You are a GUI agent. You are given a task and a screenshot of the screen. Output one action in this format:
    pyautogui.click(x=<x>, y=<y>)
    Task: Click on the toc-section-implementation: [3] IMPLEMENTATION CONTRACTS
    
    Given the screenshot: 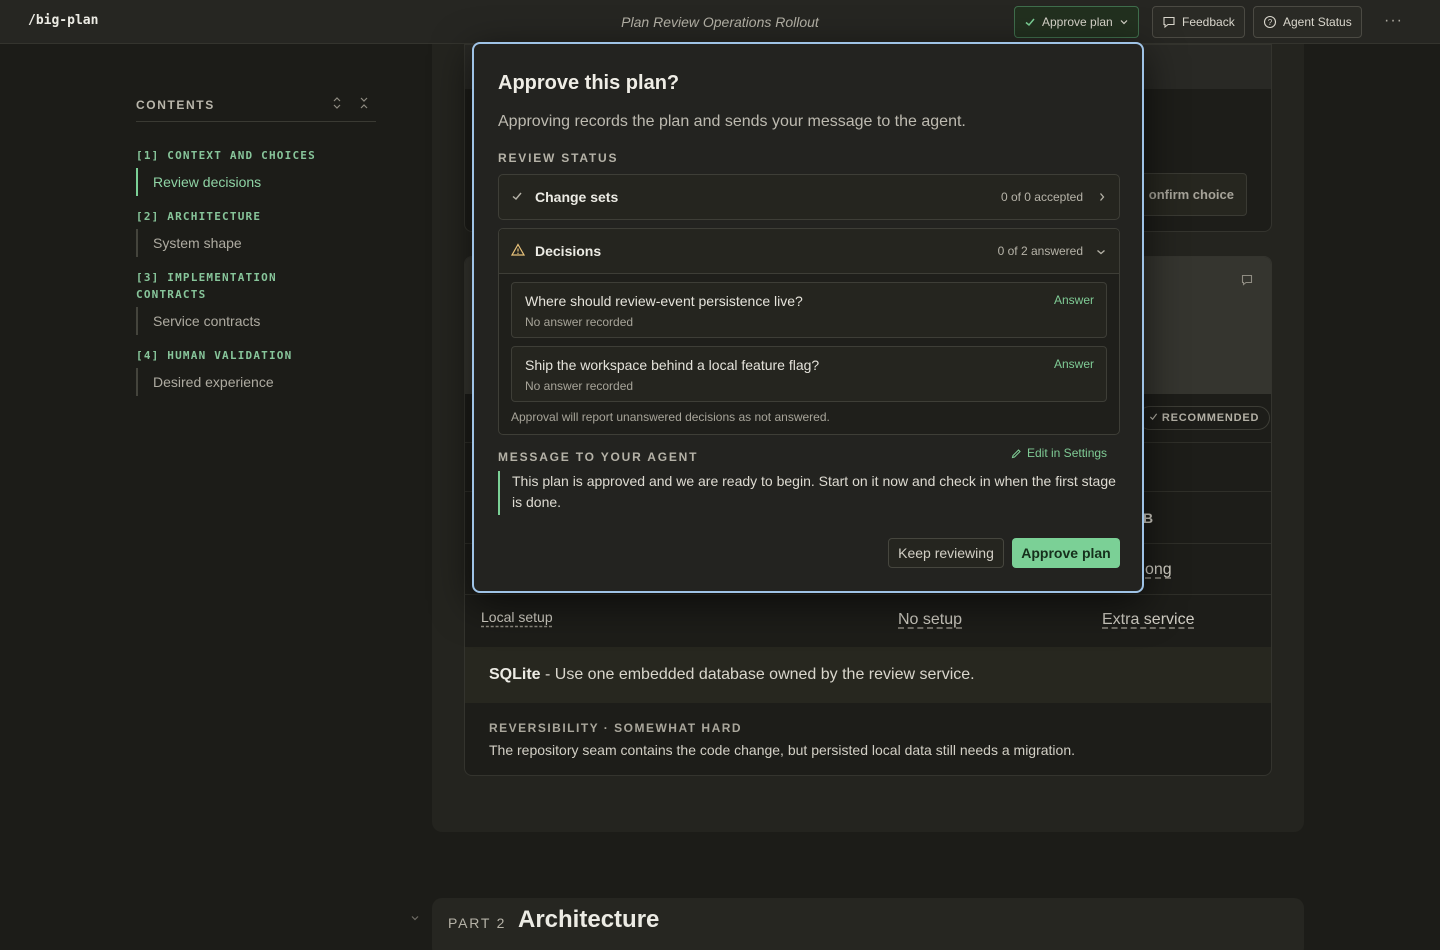 What is the action you would take?
    pyautogui.click(x=221, y=286)
    